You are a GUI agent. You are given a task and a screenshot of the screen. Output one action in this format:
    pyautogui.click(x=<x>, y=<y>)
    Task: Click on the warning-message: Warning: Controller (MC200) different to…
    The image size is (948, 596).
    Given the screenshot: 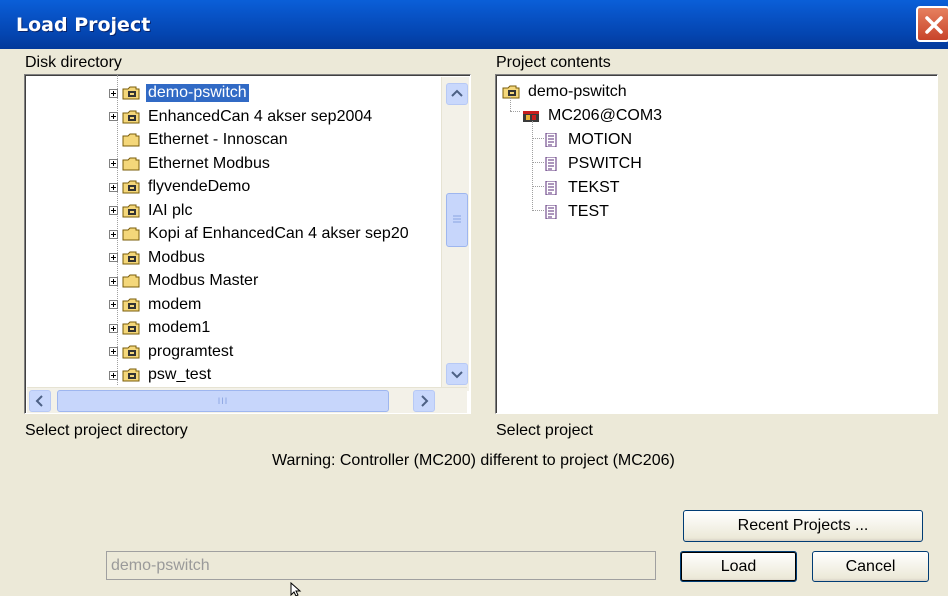 What is the action you would take?
    pyautogui.click(x=473, y=460)
    